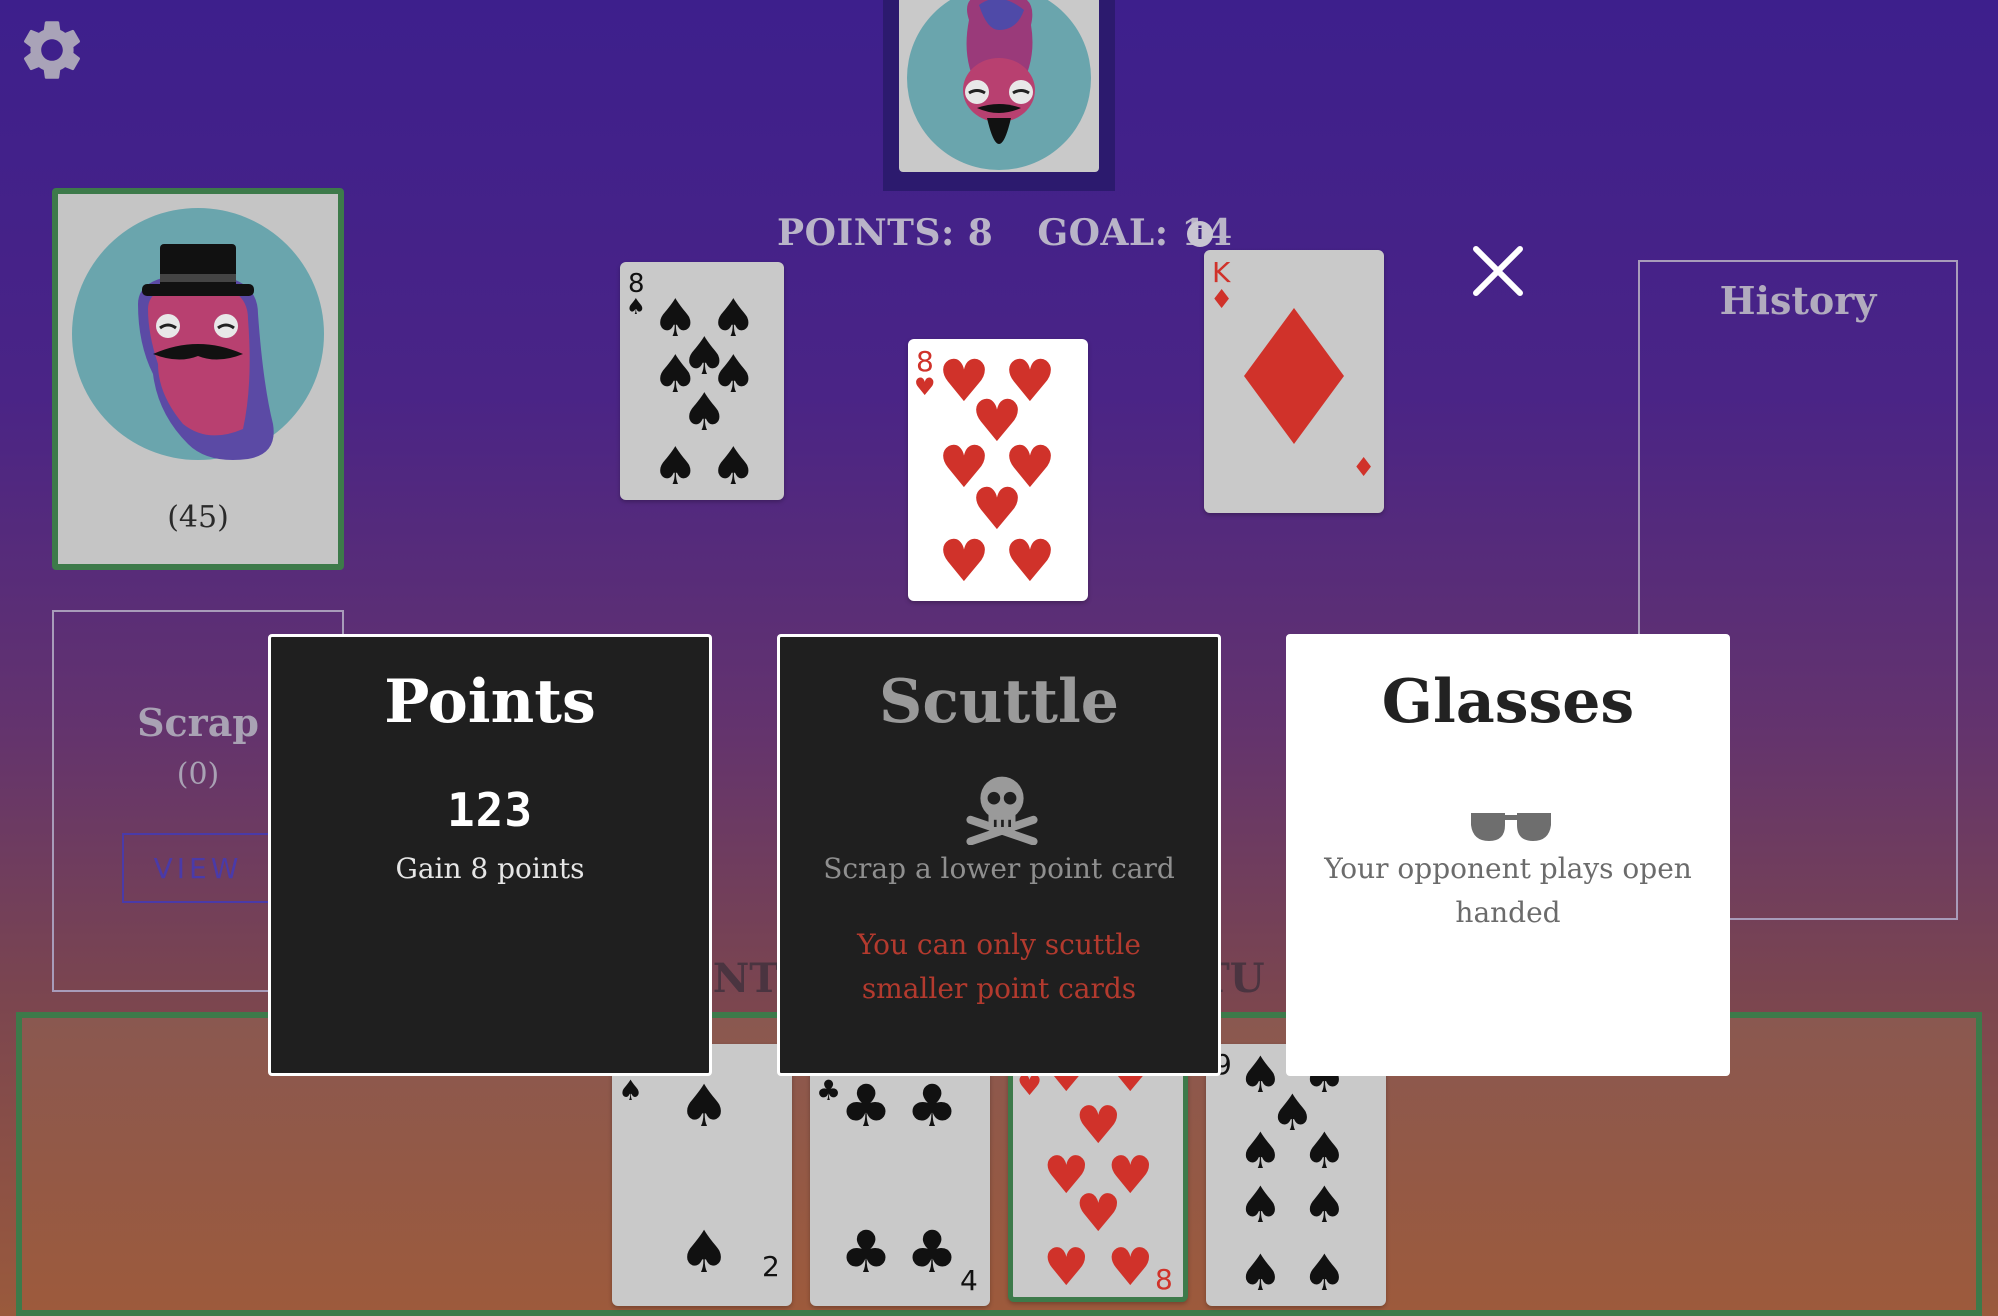 The width and height of the screenshot is (1998, 1316). I want to click on option-description: Gain 8 points, so click(490, 868).